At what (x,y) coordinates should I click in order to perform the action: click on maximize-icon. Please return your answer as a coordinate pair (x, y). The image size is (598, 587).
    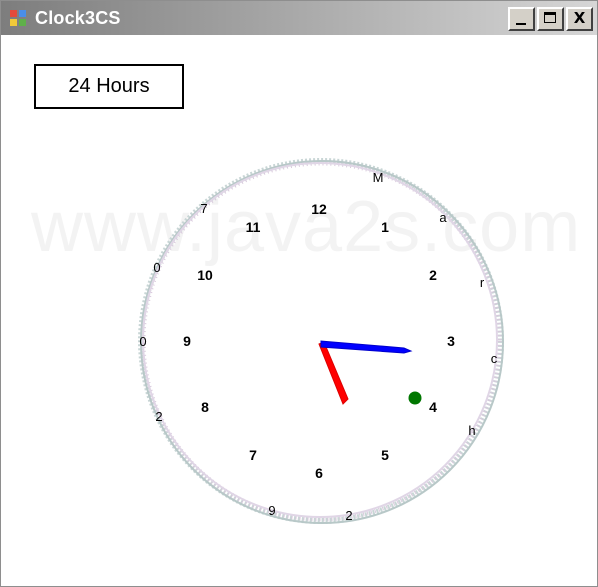
    Looking at the image, I should click on (550, 17).